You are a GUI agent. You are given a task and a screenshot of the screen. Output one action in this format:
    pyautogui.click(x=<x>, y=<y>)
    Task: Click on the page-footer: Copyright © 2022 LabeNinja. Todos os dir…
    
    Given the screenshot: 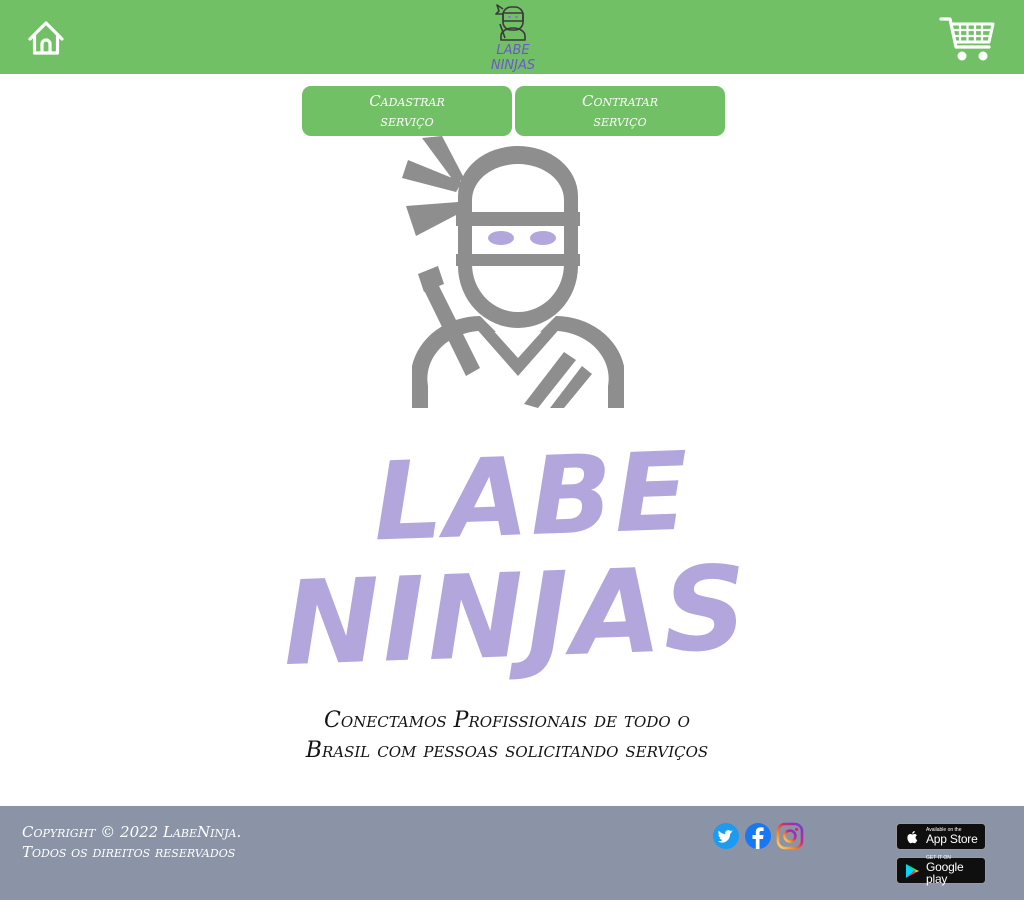 What is the action you would take?
    pyautogui.click(x=512, y=853)
    